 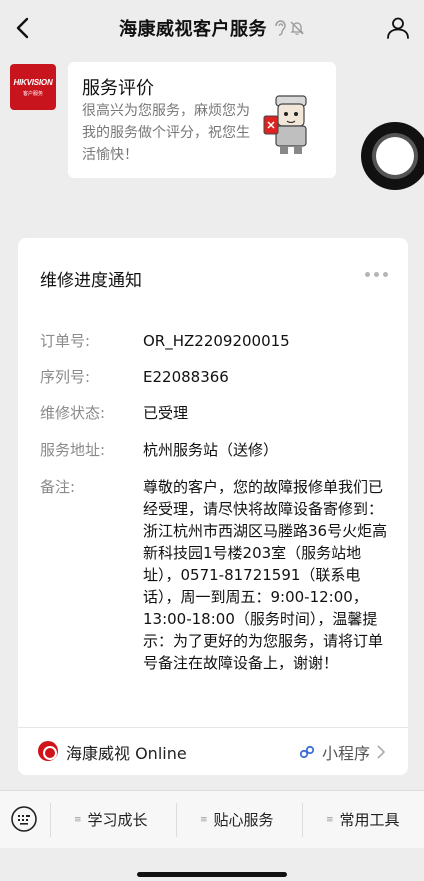 I want to click on menu-care-service: ≡ 贴心服务, so click(x=237, y=819).